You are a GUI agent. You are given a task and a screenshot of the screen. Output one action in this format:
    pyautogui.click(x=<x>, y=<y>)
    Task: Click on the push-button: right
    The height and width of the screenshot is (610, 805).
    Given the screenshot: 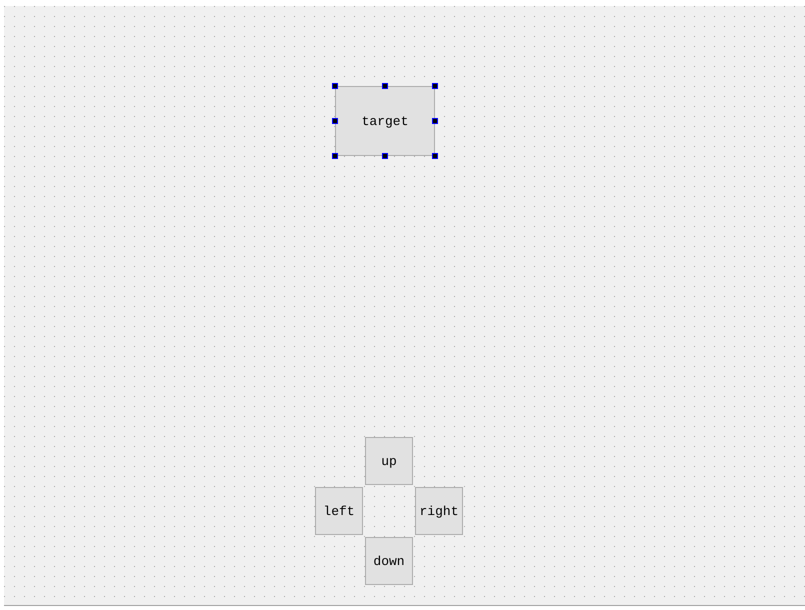 What is the action you would take?
    pyautogui.click(x=439, y=511)
    